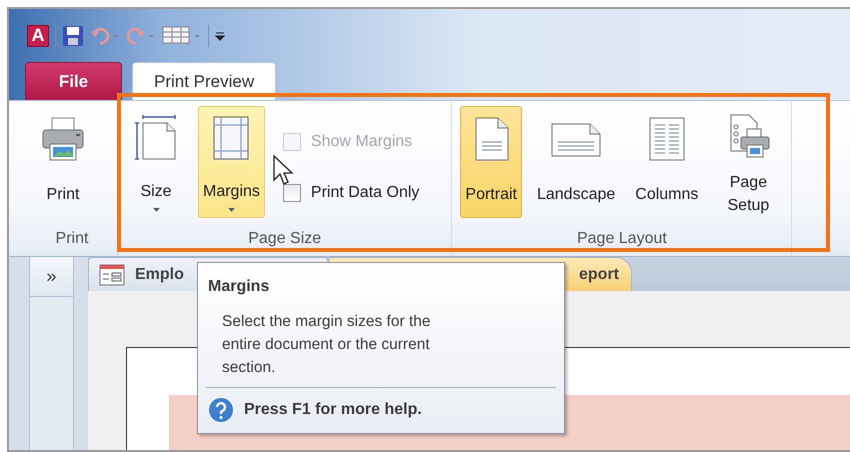  What do you see at coordinates (333, 410) in the screenshot?
I see `help-hint: Press F1 for more help.` at bounding box center [333, 410].